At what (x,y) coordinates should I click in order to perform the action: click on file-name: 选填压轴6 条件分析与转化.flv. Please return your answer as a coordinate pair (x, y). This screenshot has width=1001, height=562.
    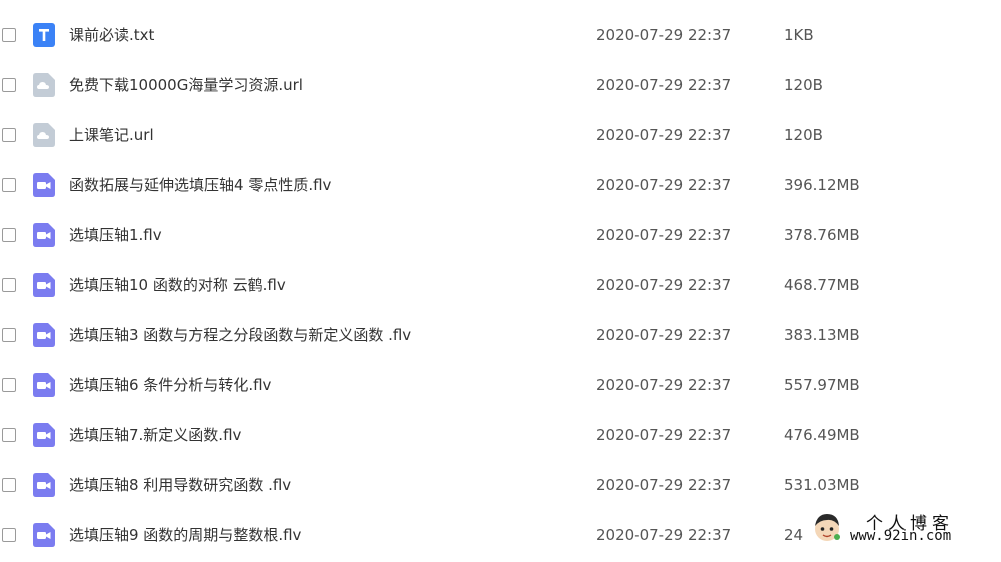
    Looking at the image, I should click on (170, 385).